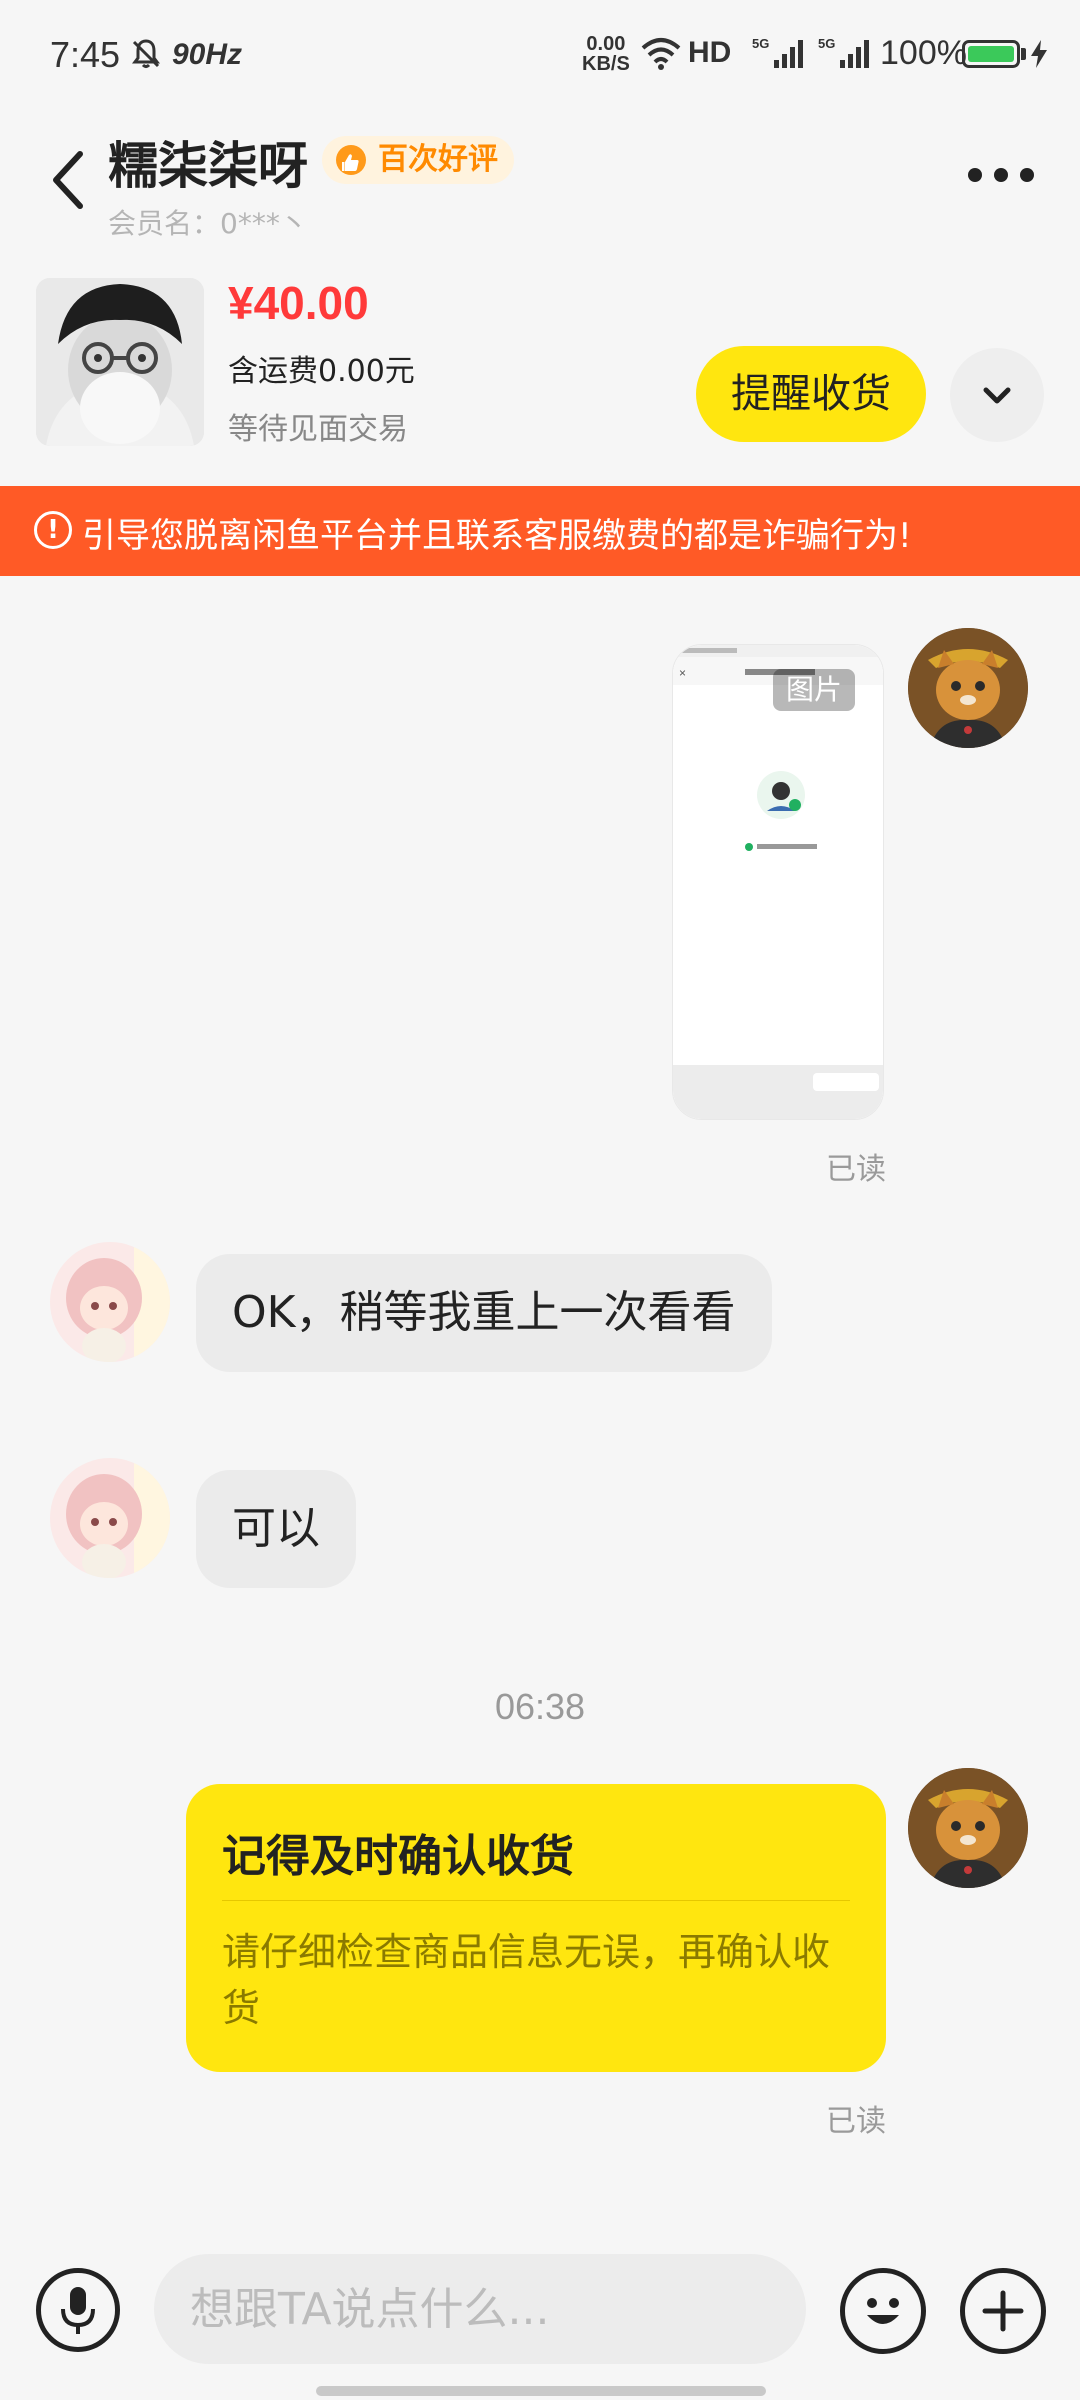 Image resolution: width=1080 pixels, height=2400 pixels. What do you see at coordinates (276, 1529) in the screenshot?
I see `received-message: 可以` at bounding box center [276, 1529].